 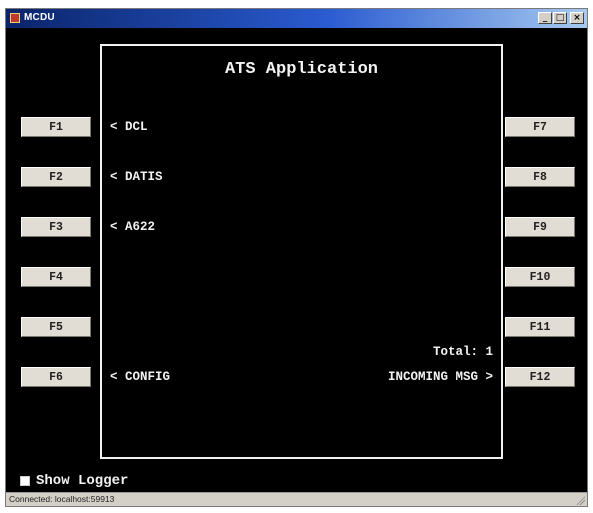 What do you see at coordinates (545, 18) in the screenshot?
I see `minimize-button: _` at bounding box center [545, 18].